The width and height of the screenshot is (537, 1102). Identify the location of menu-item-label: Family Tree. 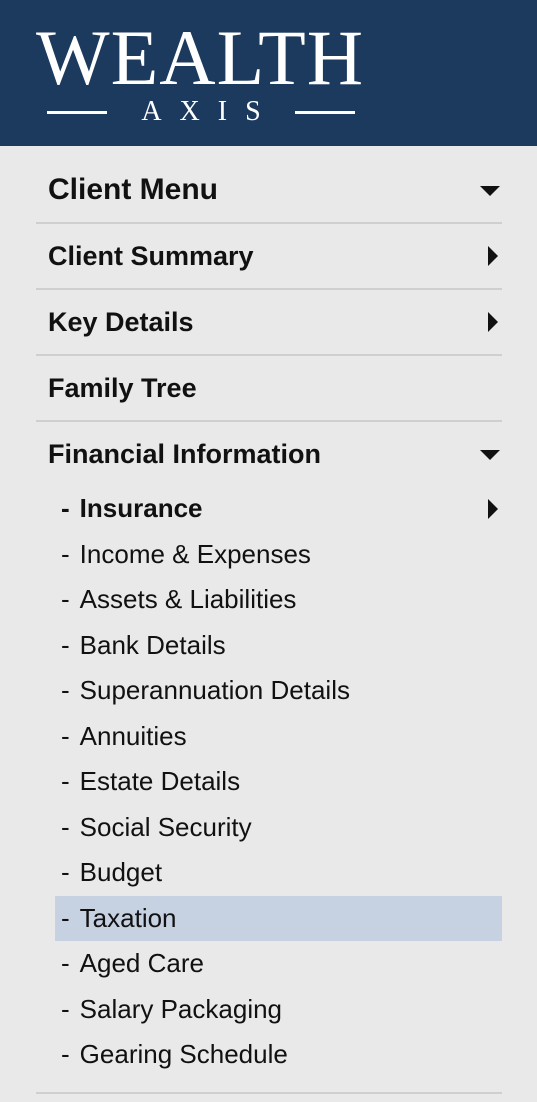
(122, 387).